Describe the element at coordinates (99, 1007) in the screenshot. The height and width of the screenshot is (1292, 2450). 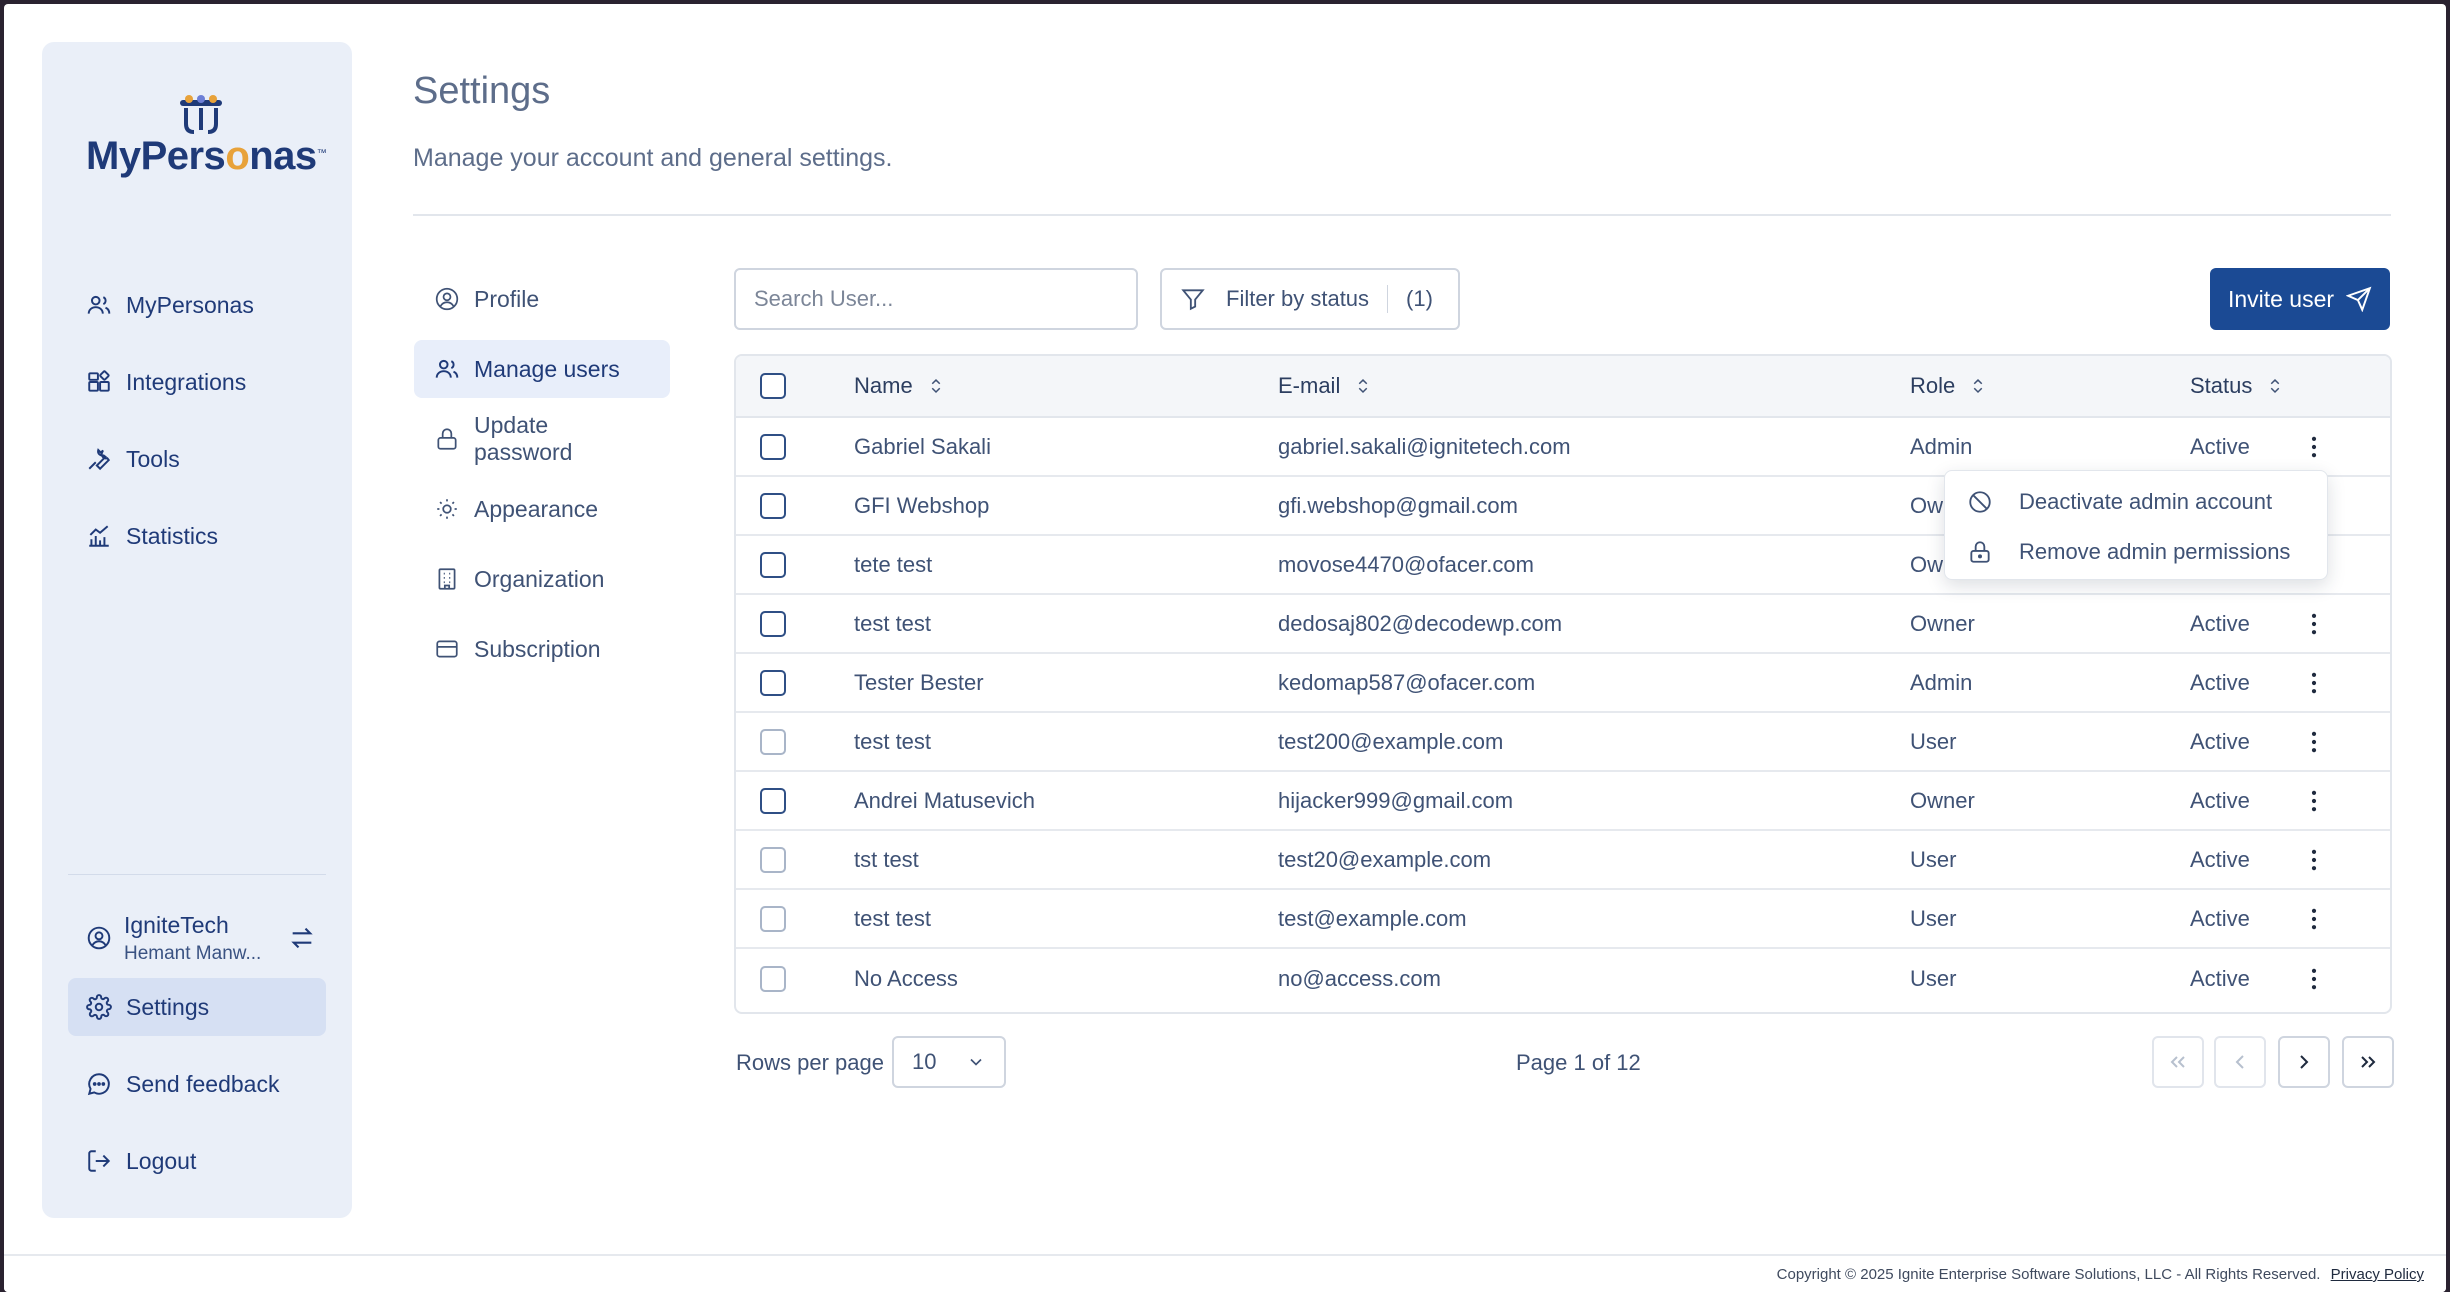
I see `gear-icon` at that location.